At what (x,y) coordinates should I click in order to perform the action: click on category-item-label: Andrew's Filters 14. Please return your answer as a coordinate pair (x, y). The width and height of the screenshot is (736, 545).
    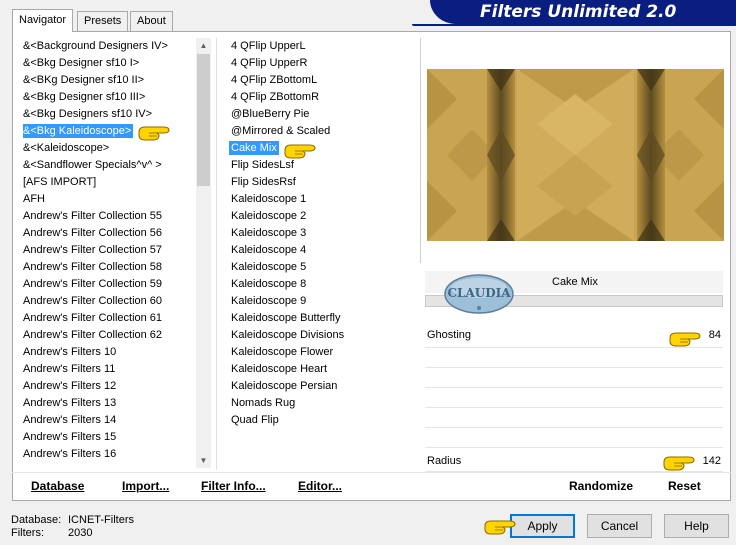
    Looking at the image, I should click on (70, 420).